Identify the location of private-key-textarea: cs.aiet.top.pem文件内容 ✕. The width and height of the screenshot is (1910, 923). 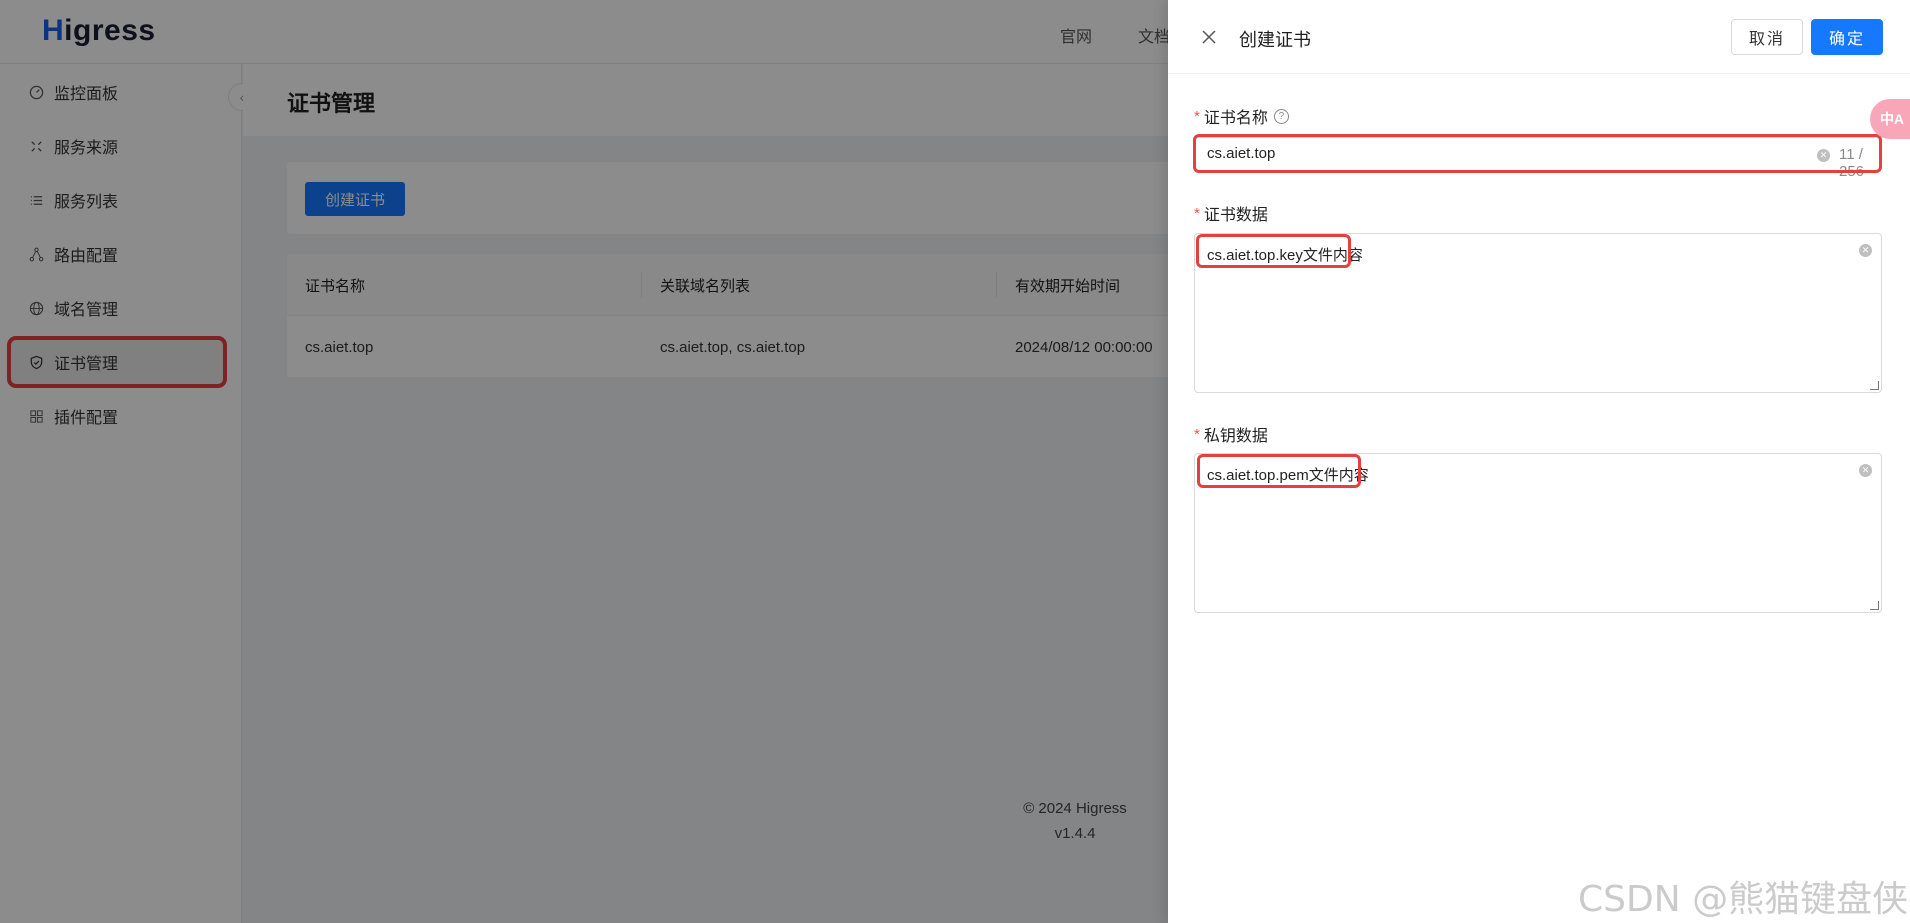
(1538, 533).